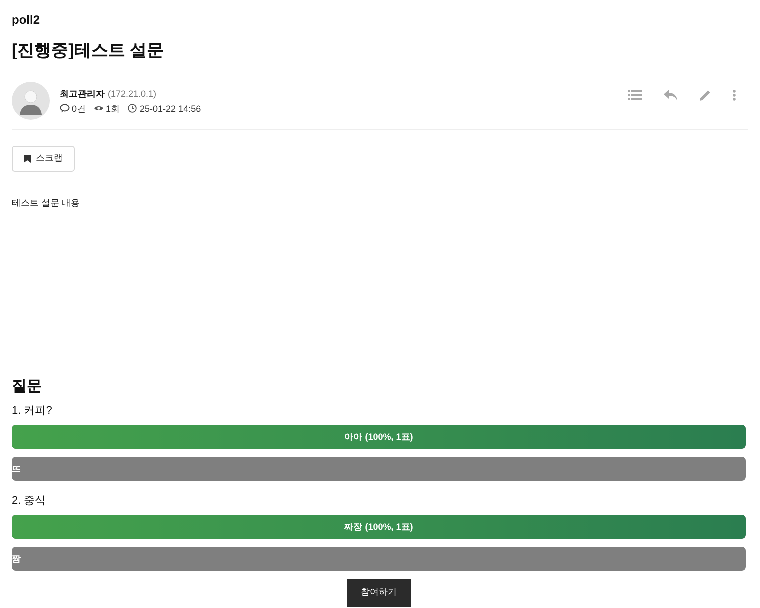  What do you see at coordinates (65, 108) in the screenshot?
I see `comment-icon` at bounding box center [65, 108].